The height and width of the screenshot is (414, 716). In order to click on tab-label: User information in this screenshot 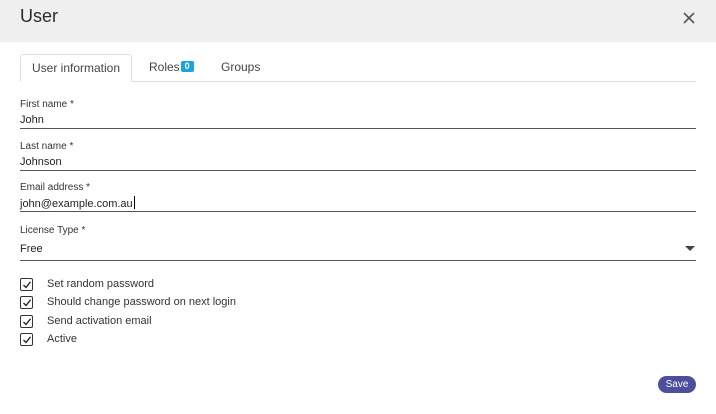, I will do `click(76, 68)`.